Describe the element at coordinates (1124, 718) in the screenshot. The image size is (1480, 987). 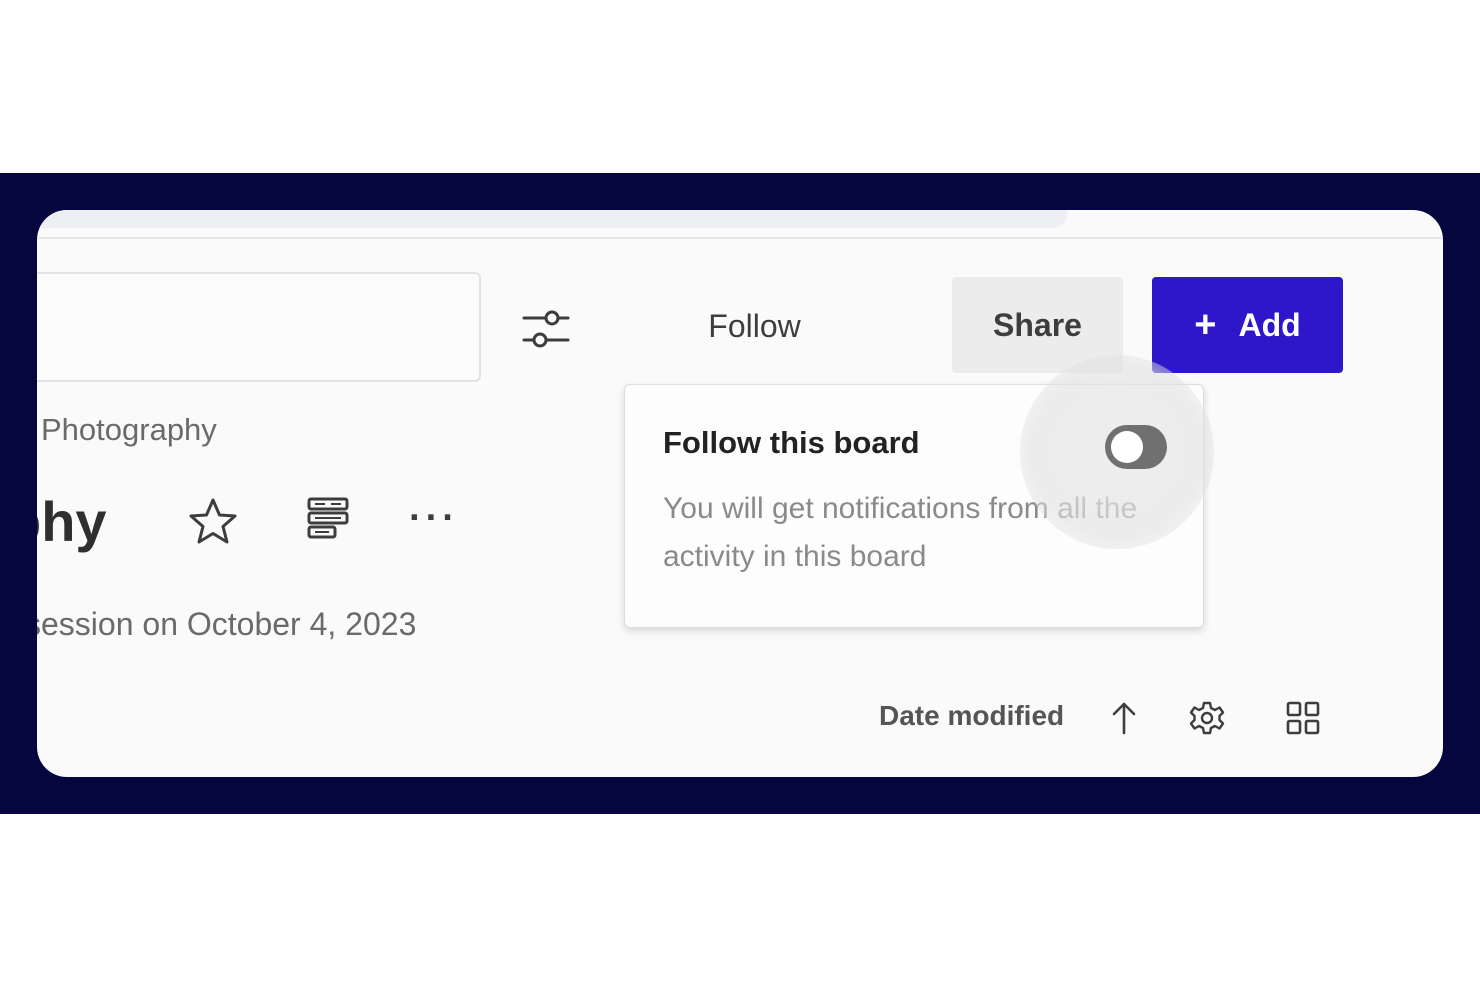
I see `arrow-up-icon` at that location.